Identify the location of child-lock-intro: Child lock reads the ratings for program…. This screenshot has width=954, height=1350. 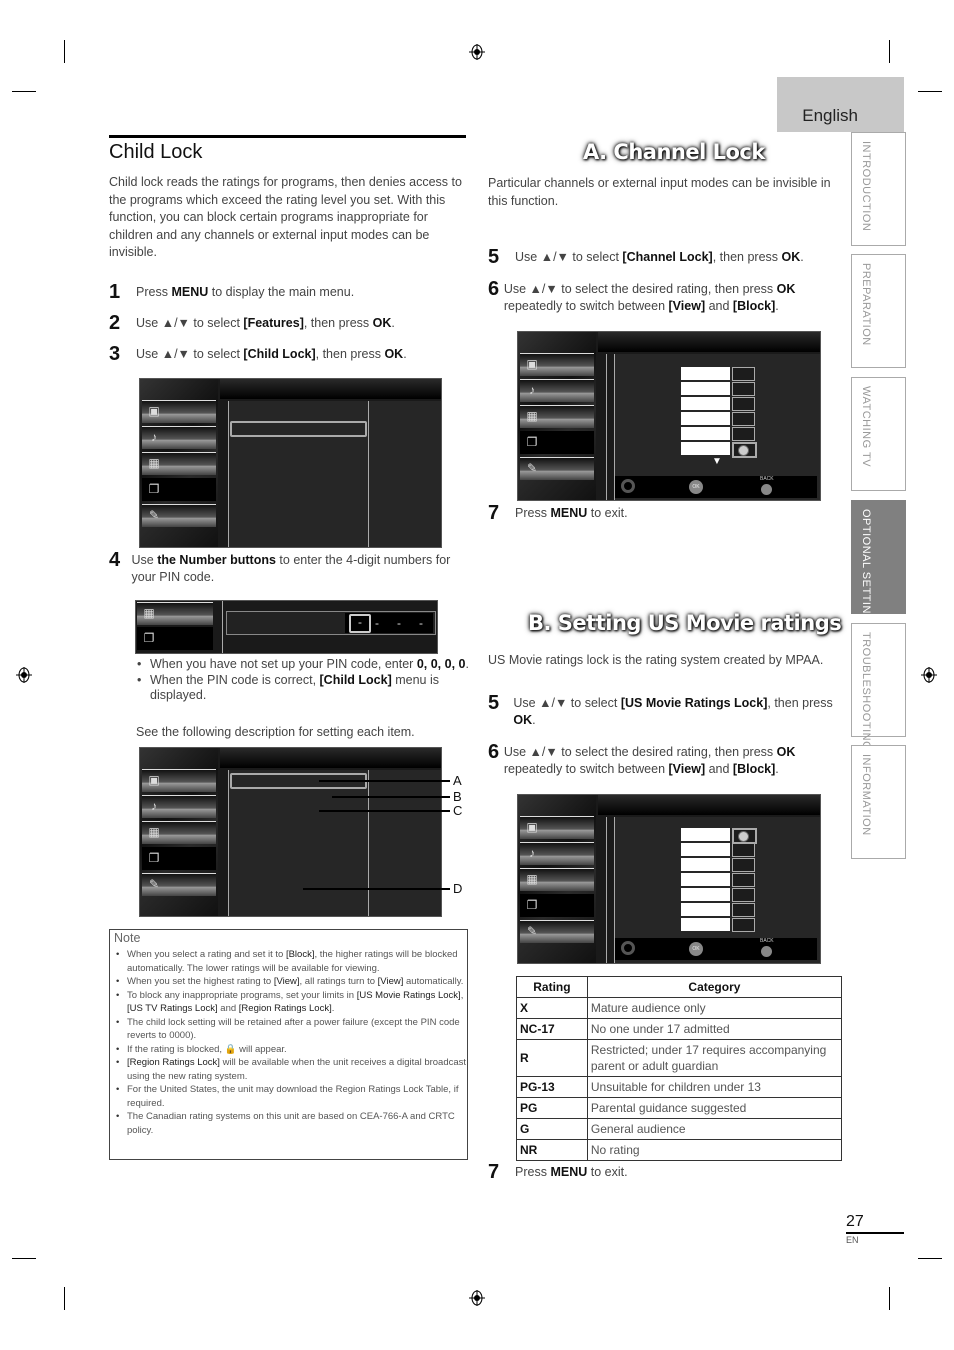
(285, 217).